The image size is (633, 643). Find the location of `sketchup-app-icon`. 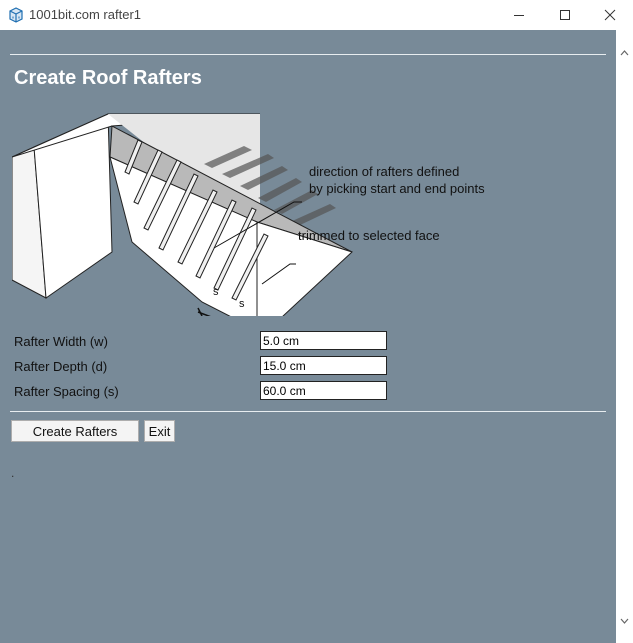

sketchup-app-icon is located at coordinates (16, 15).